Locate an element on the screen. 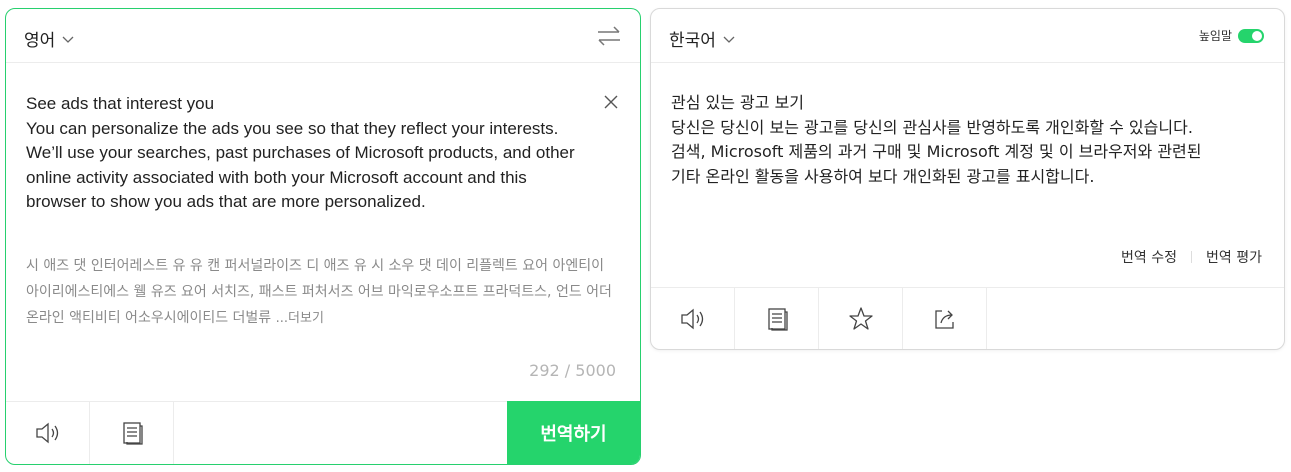  close-icon is located at coordinates (611, 102).